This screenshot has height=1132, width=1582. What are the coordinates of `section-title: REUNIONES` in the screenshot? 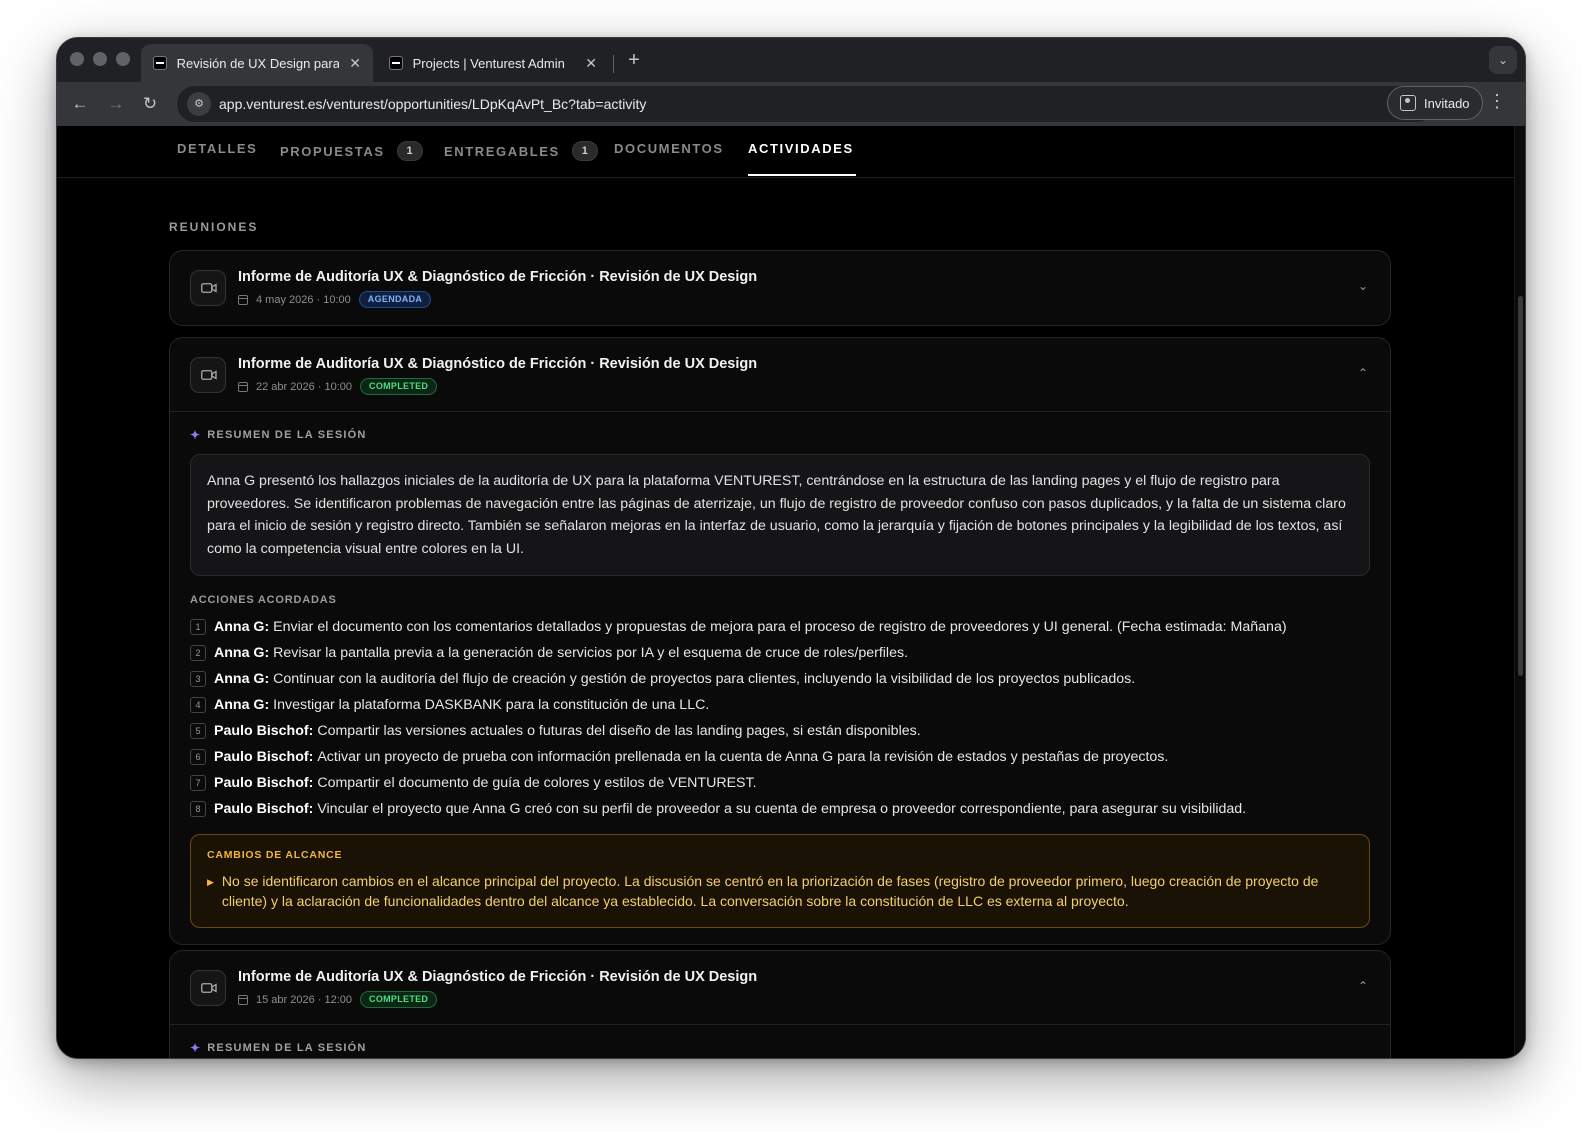 It's located at (214, 227).